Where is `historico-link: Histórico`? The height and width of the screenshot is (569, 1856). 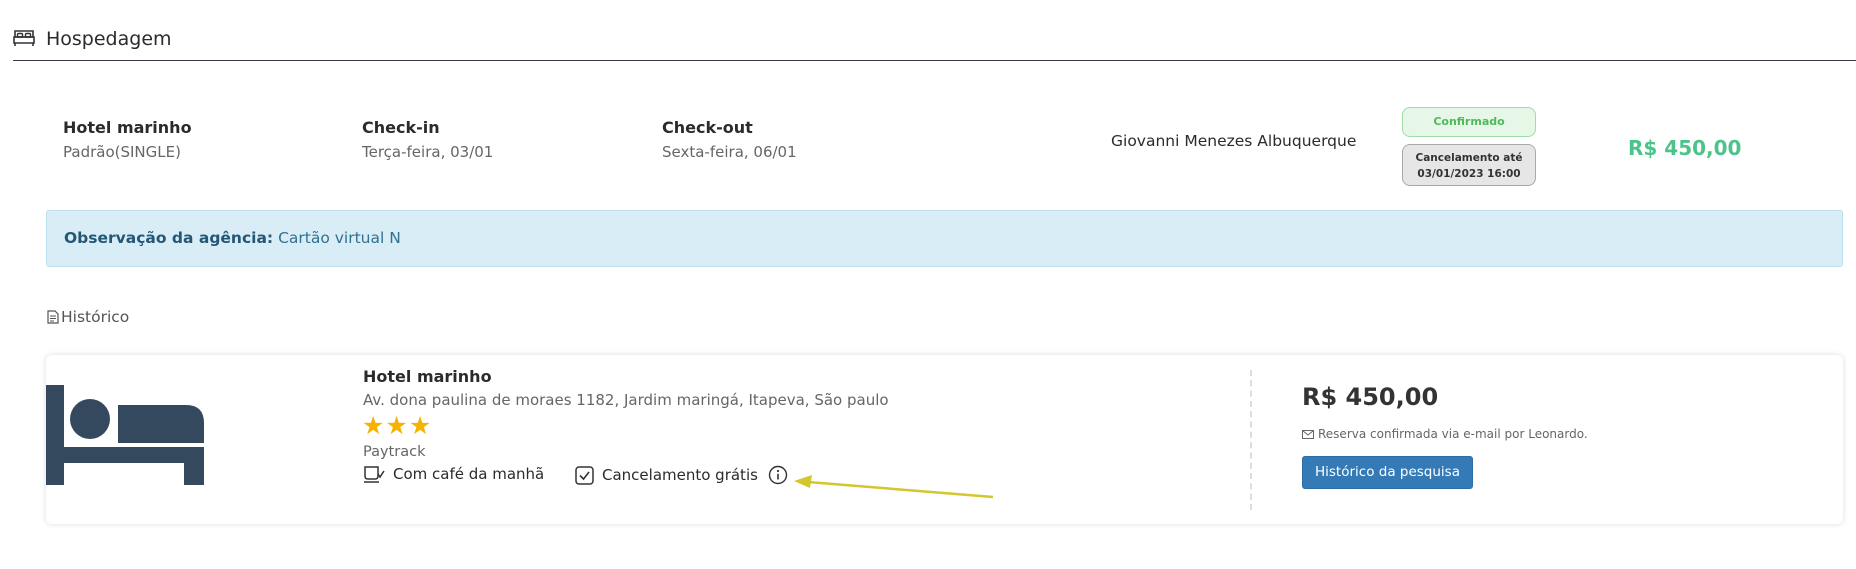
historico-link: Histórico is located at coordinates (88, 317).